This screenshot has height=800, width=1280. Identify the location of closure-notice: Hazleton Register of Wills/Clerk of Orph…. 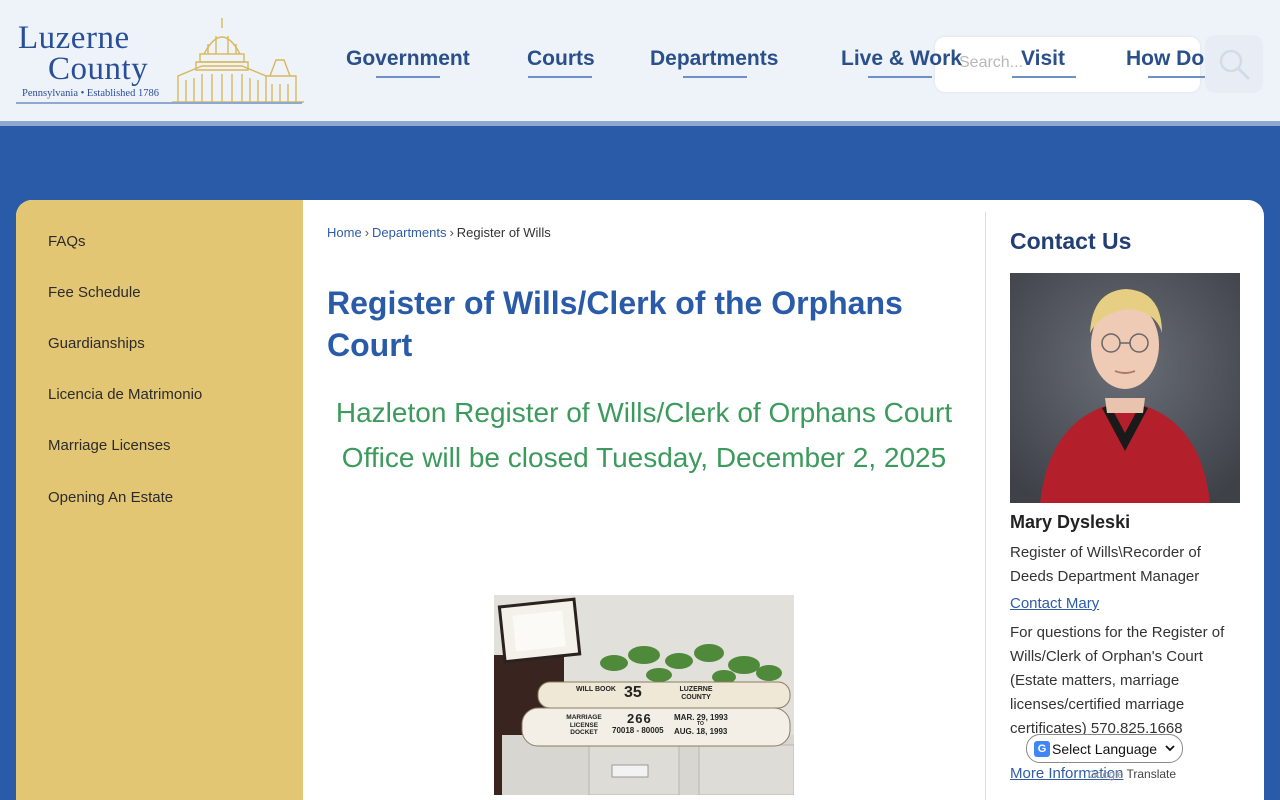
(644, 435).